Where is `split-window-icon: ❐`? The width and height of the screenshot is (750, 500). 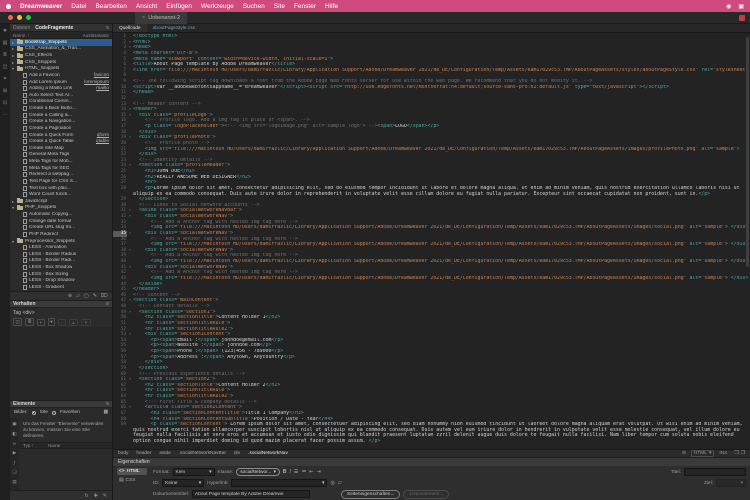
split-window-icon: ❐ is located at coordinates (736, 453).